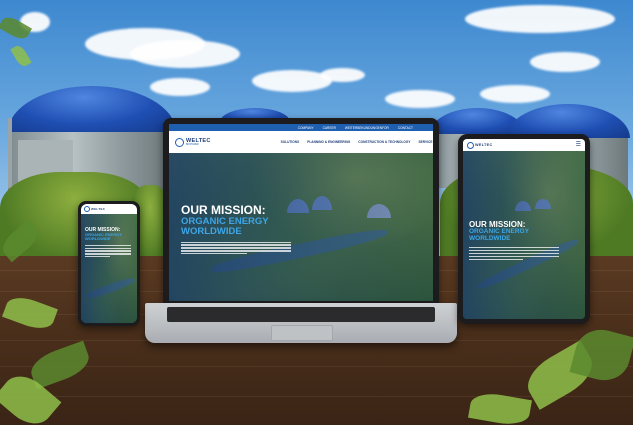 The height and width of the screenshot is (425, 633). I want to click on laptop-base, so click(301, 323).